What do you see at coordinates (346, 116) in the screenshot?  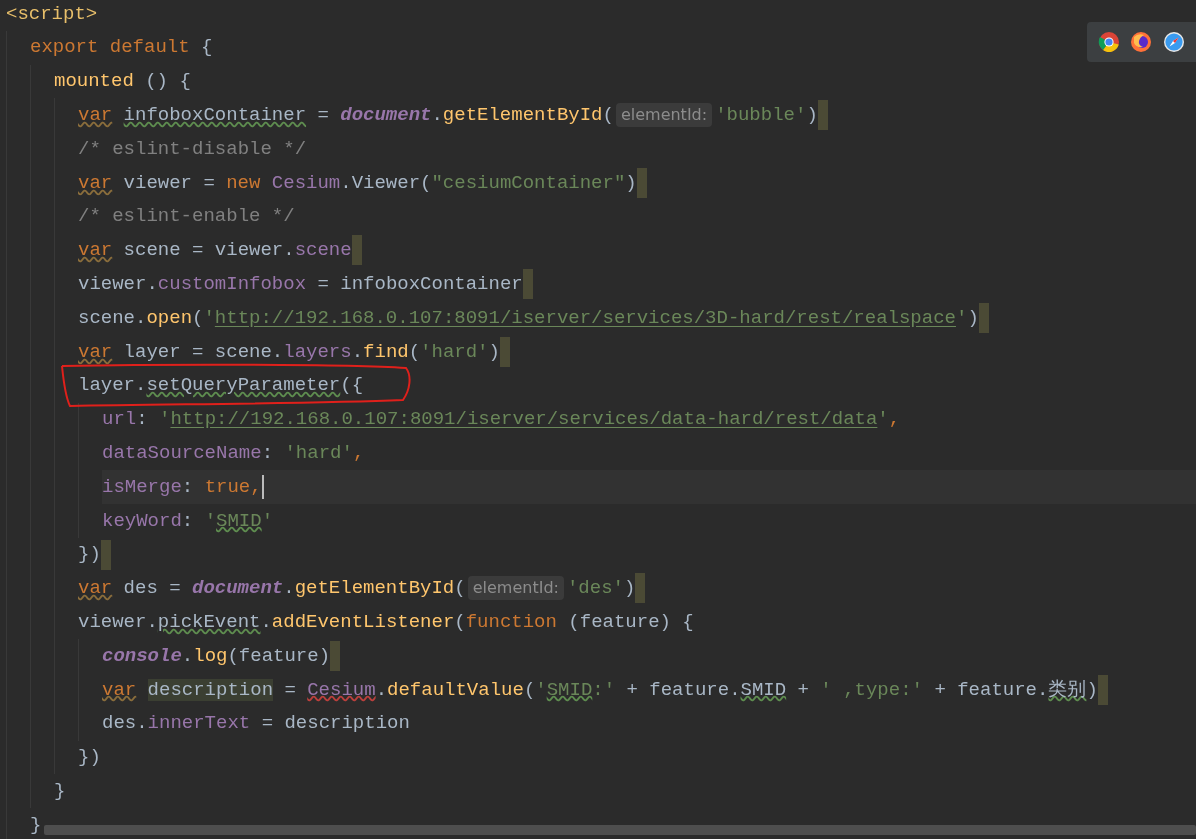 I see `code-text: var infoboxContainer = document.getElementById(` at bounding box center [346, 116].